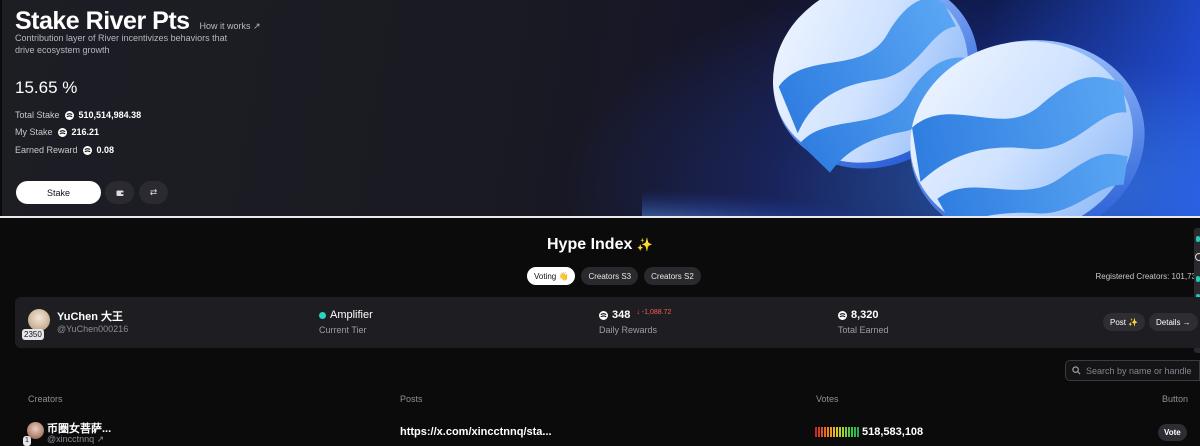  Describe the element at coordinates (46, 87) in the screenshot. I see `apy-value: 15.65 %` at that location.